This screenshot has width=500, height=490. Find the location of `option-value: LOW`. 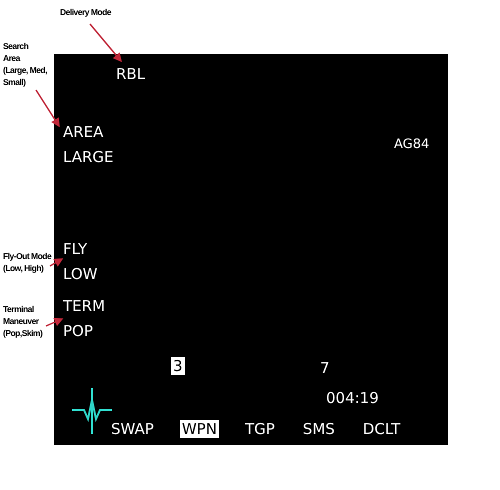

option-value: LOW is located at coordinates (80, 274).